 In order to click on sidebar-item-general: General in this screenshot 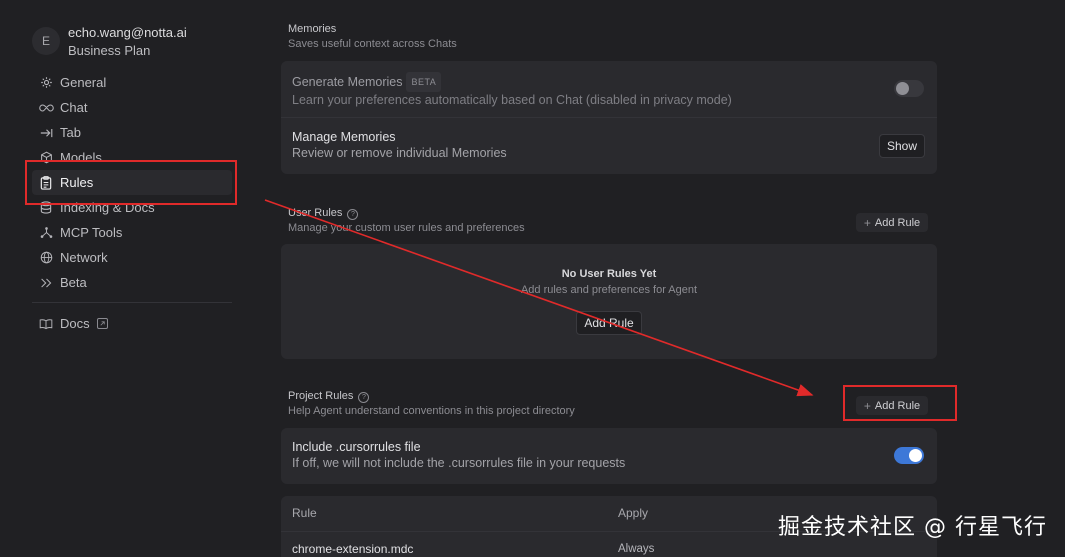, I will do `click(132, 82)`.